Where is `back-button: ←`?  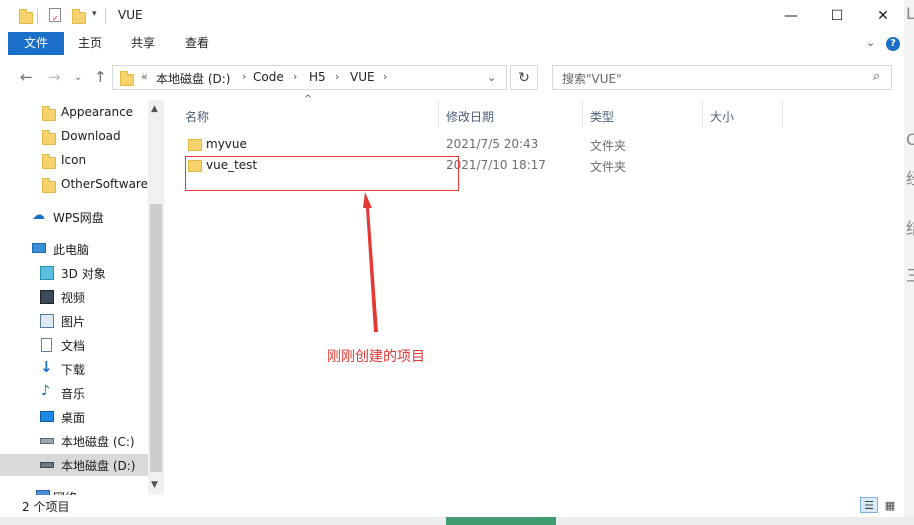 back-button: ← is located at coordinates (26, 77).